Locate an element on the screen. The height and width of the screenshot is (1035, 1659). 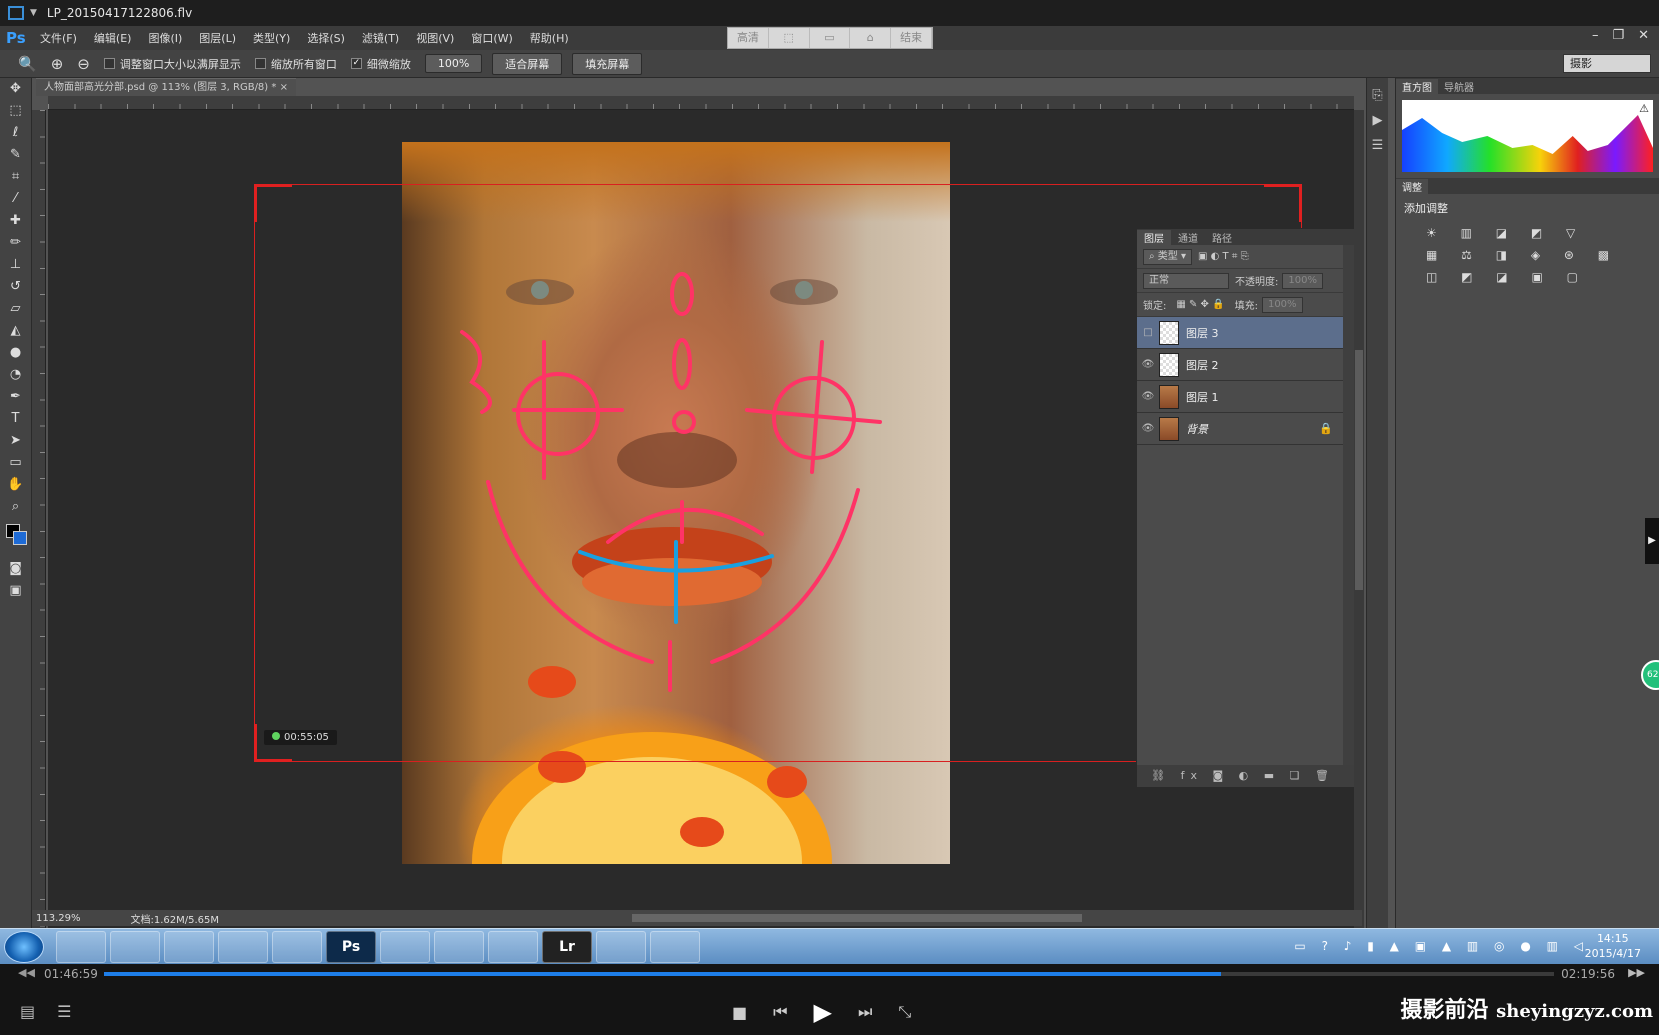
paint-bucket-icon: ◭ is located at coordinates (15, 331).